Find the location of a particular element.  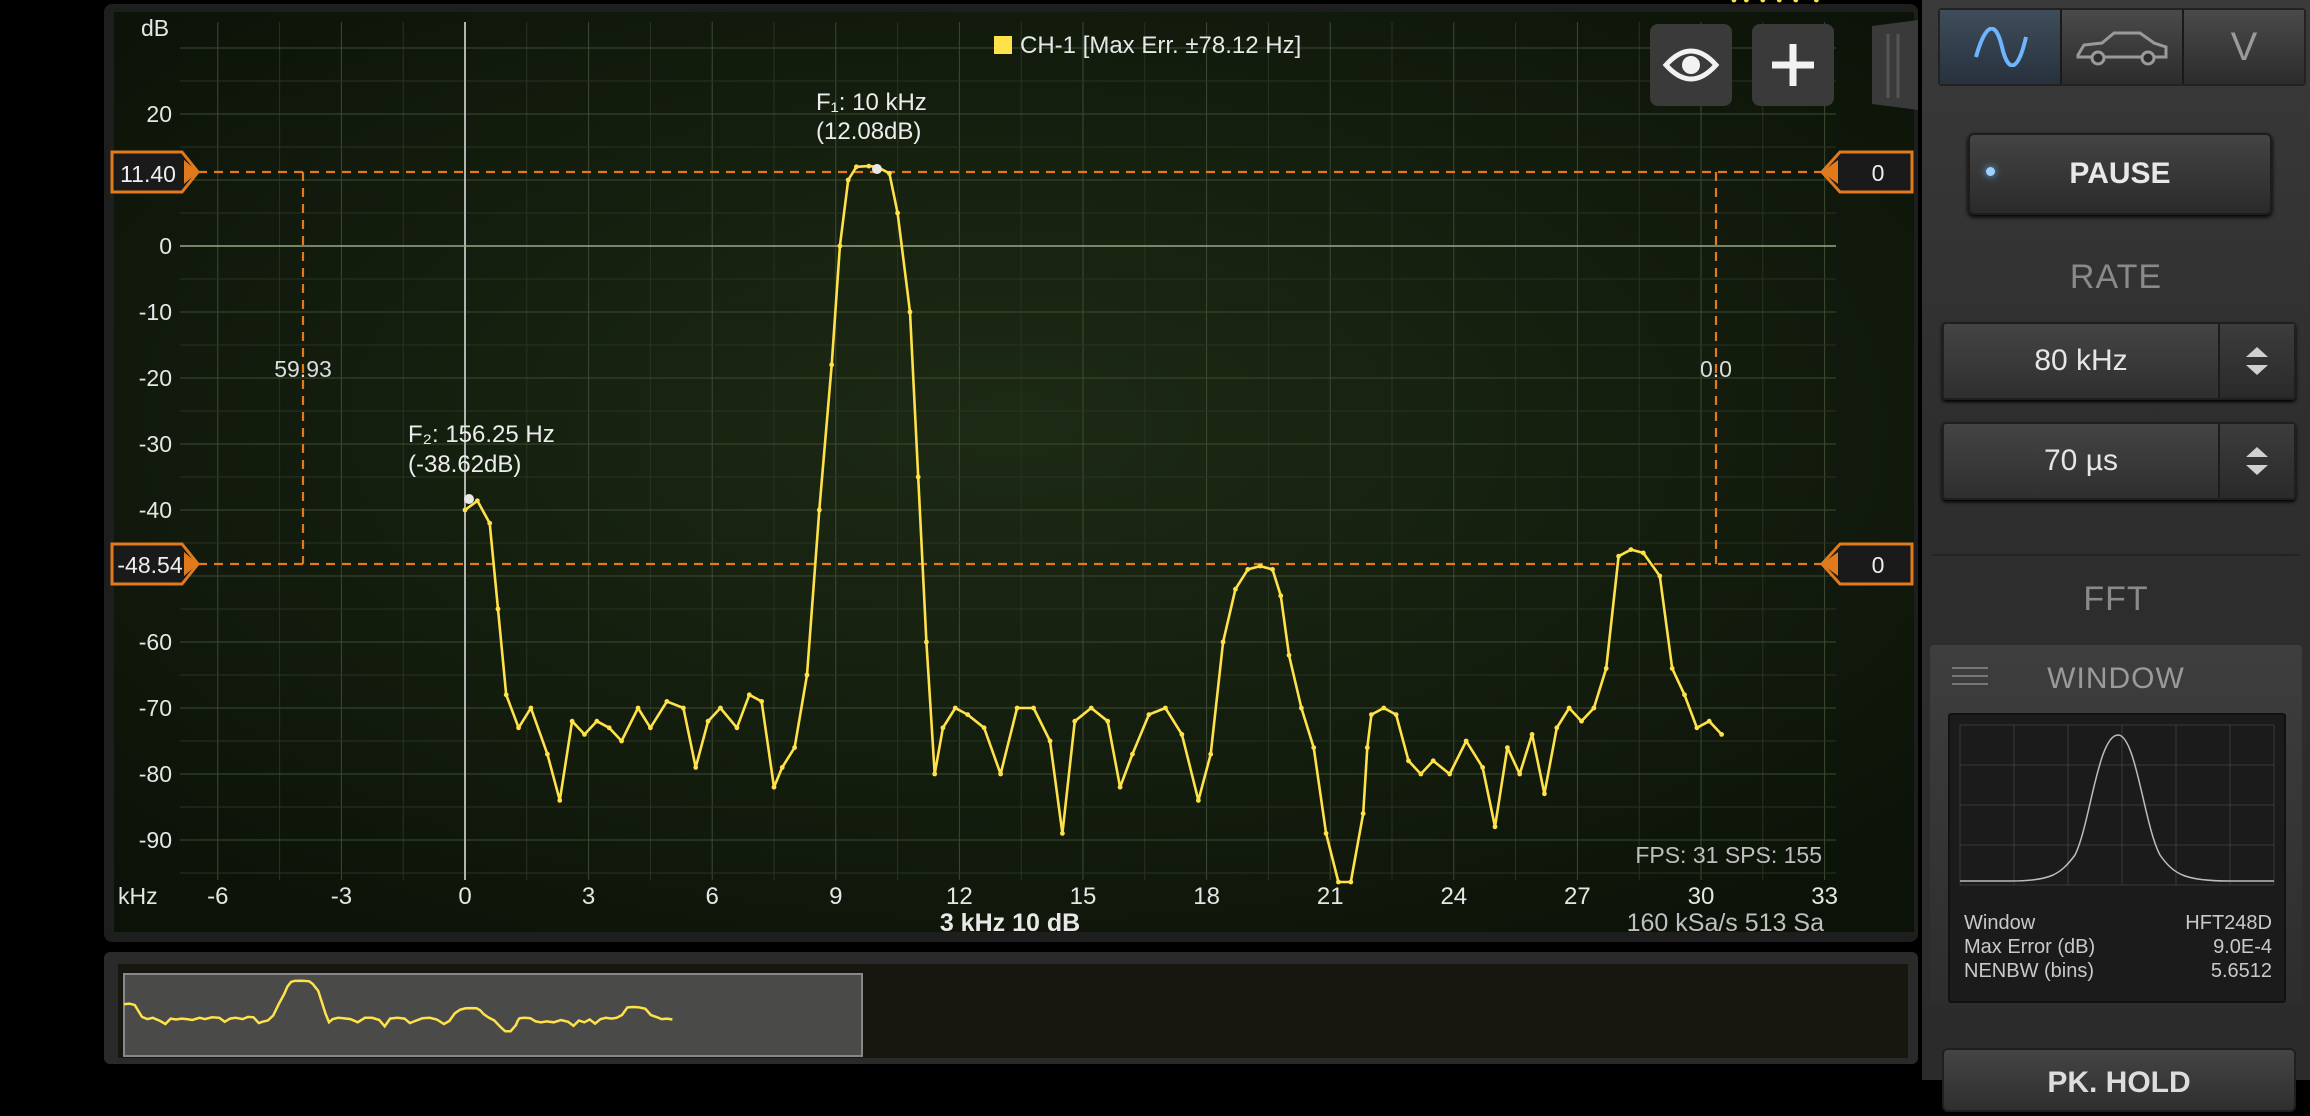

y-tick-label: 0 is located at coordinates (165, 246).